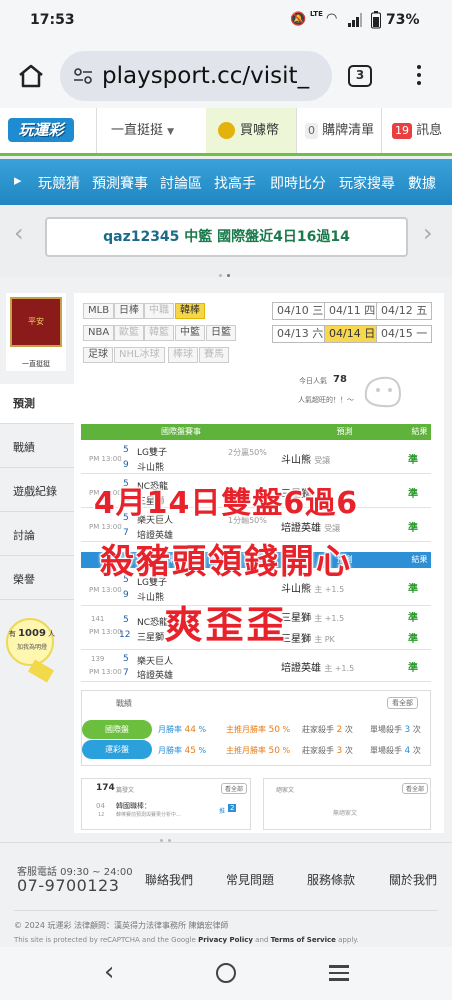  What do you see at coordinates (339, 668) in the screenshot?
I see `pick-note: 主 +1.5` at bounding box center [339, 668].